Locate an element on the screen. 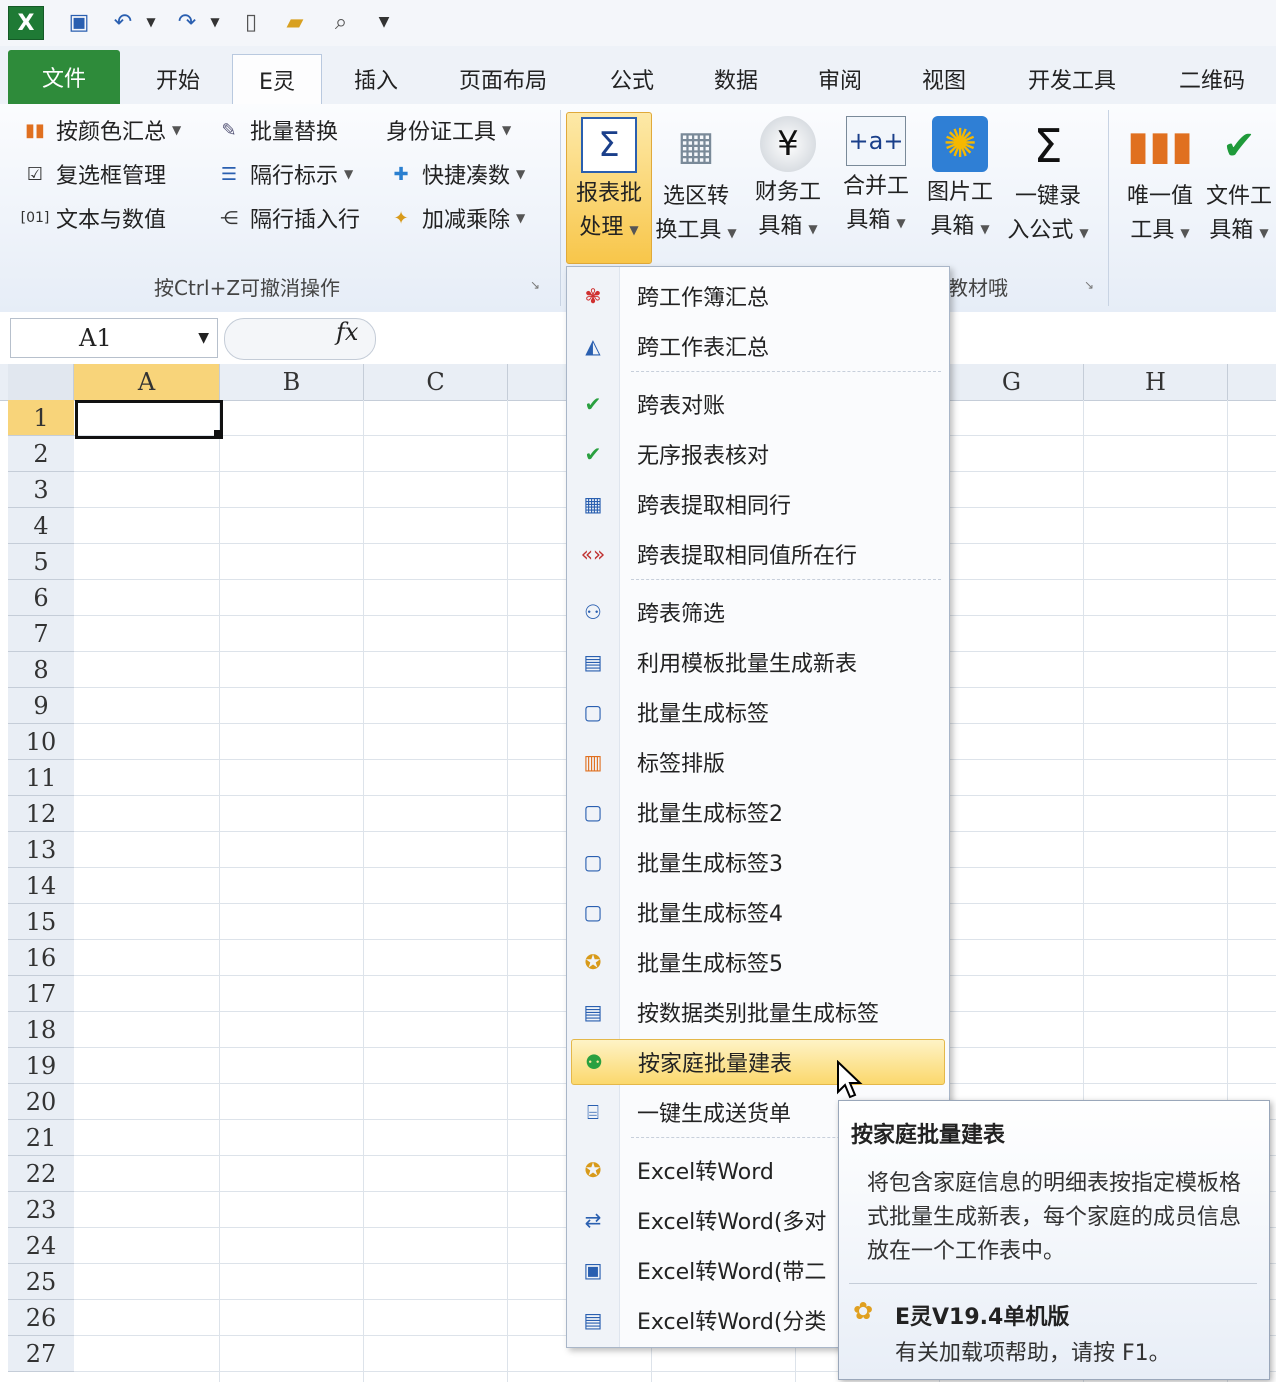  report-batch-button: Σ 报表批 处理 ▼ is located at coordinates (609, 188).